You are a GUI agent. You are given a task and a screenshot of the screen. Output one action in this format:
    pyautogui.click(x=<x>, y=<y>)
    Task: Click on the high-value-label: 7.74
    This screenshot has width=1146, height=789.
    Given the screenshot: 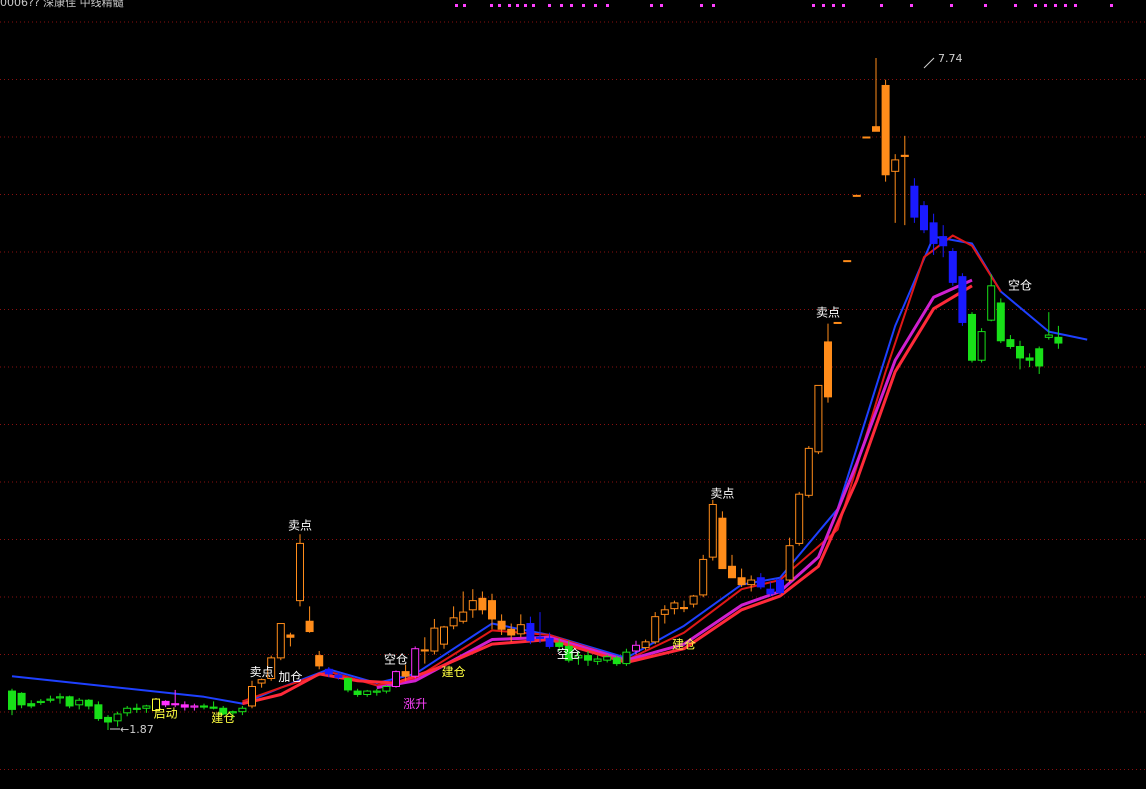 What is the action you would take?
    pyautogui.click(x=950, y=58)
    